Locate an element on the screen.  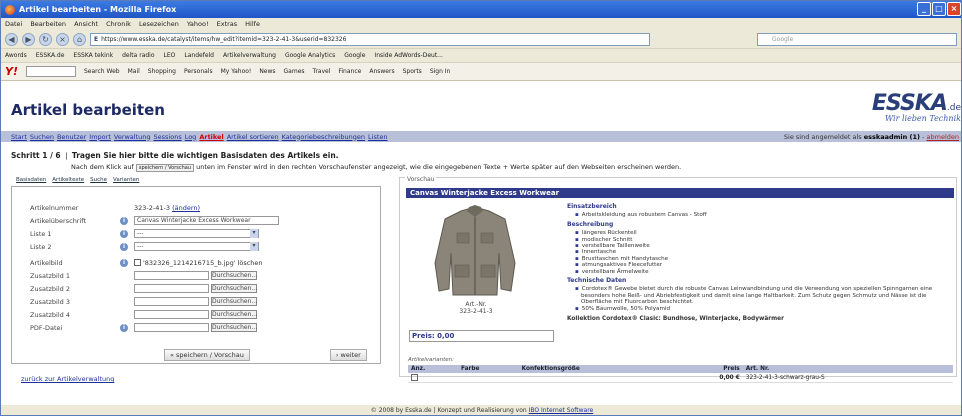
bookmark-item: LEO is located at coordinates (170, 55).